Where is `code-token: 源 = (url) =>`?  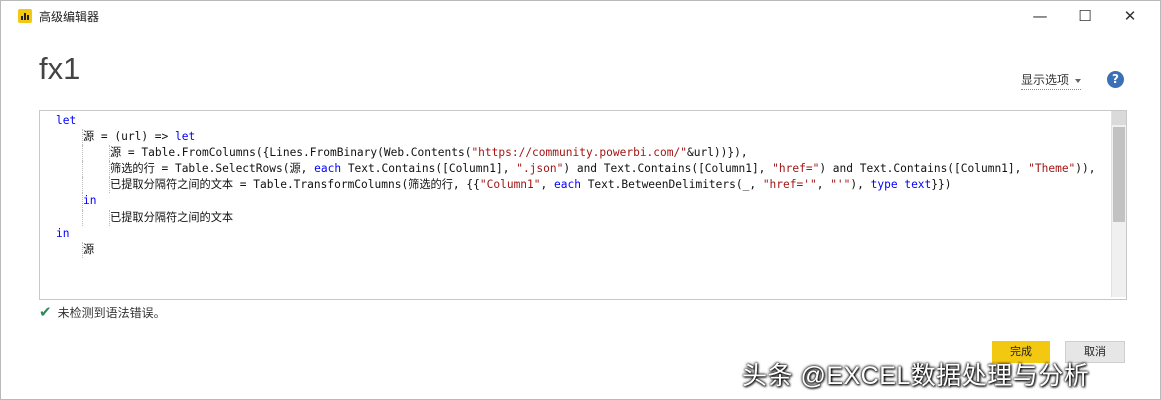
code-token: 源 = (url) => is located at coordinates (129, 137).